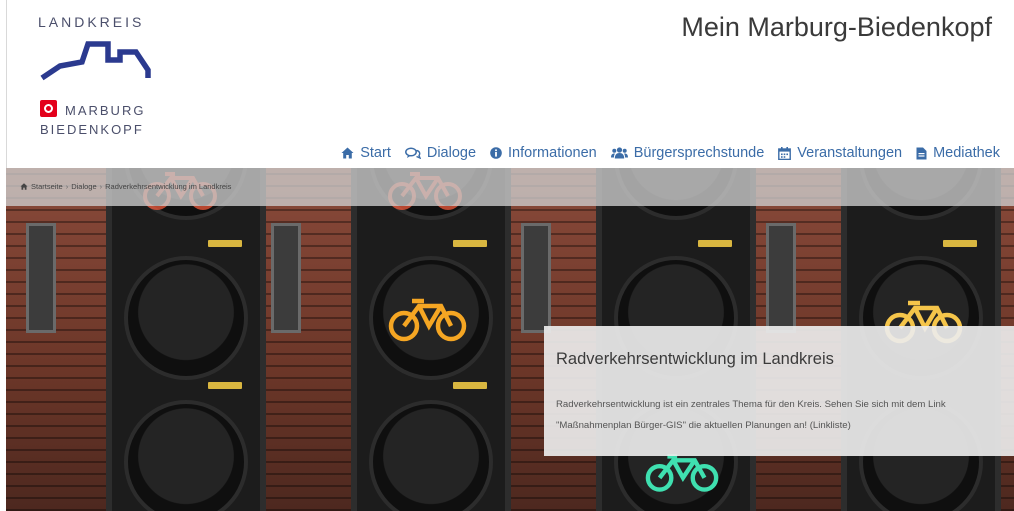  Describe the element at coordinates (699, 153) in the screenshot. I see `nav-item-label: Bürgersprechstunde` at that location.